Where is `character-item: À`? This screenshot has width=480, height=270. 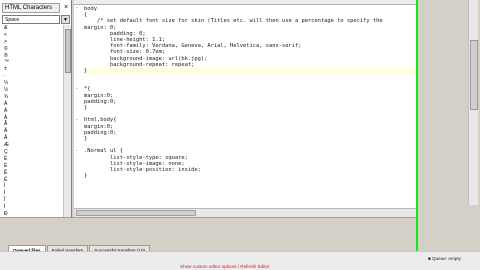
character-item: À is located at coordinates (31, 104).